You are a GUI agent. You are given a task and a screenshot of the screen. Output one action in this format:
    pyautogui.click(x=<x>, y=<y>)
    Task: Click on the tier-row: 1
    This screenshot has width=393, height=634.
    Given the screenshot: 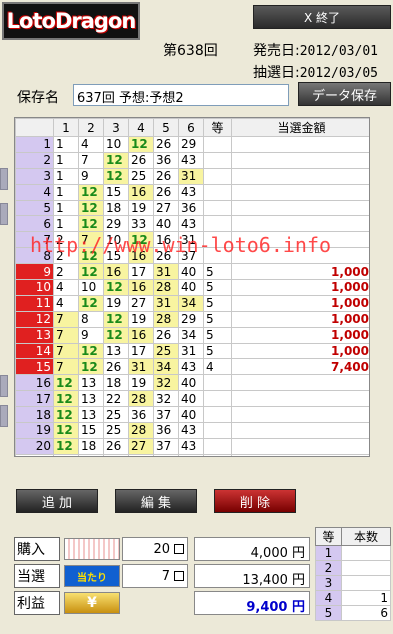 What is the action you would take?
    pyautogui.click(x=353, y=553)
    